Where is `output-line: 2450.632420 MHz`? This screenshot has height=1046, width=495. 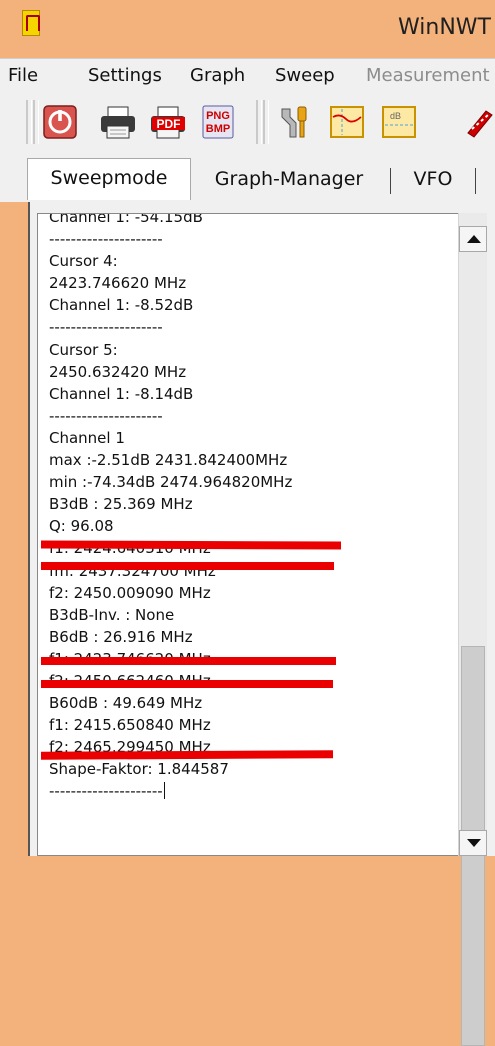
output-line: 2450.632420 MHz is located at coordinates (118, 371).